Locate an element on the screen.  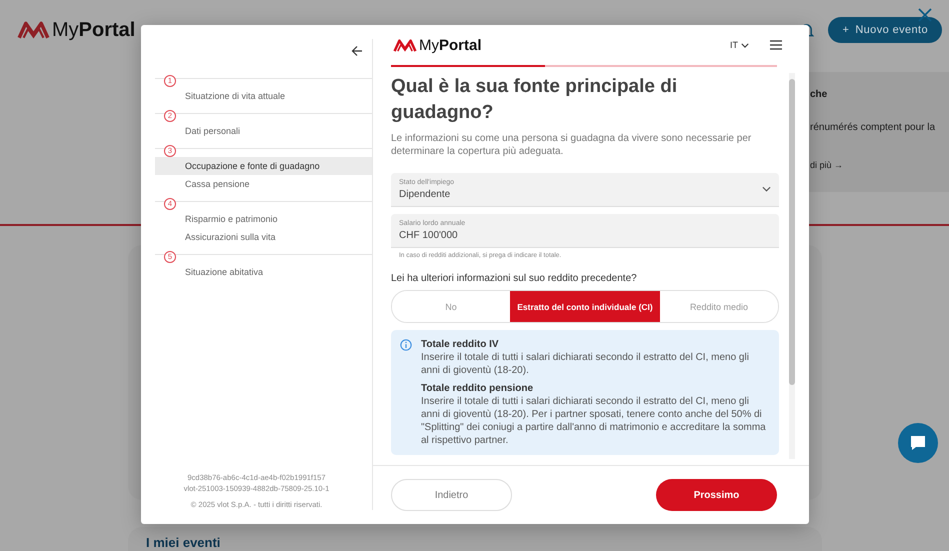
close-icon is located at coordinates (925, 15).